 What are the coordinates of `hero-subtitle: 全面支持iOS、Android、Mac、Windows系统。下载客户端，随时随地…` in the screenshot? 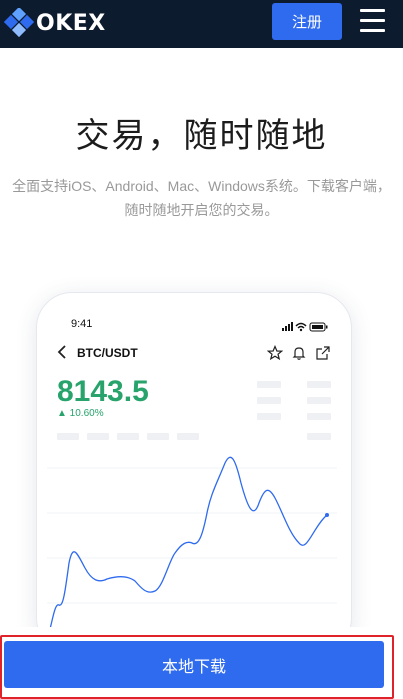 It's located at (201, 198).